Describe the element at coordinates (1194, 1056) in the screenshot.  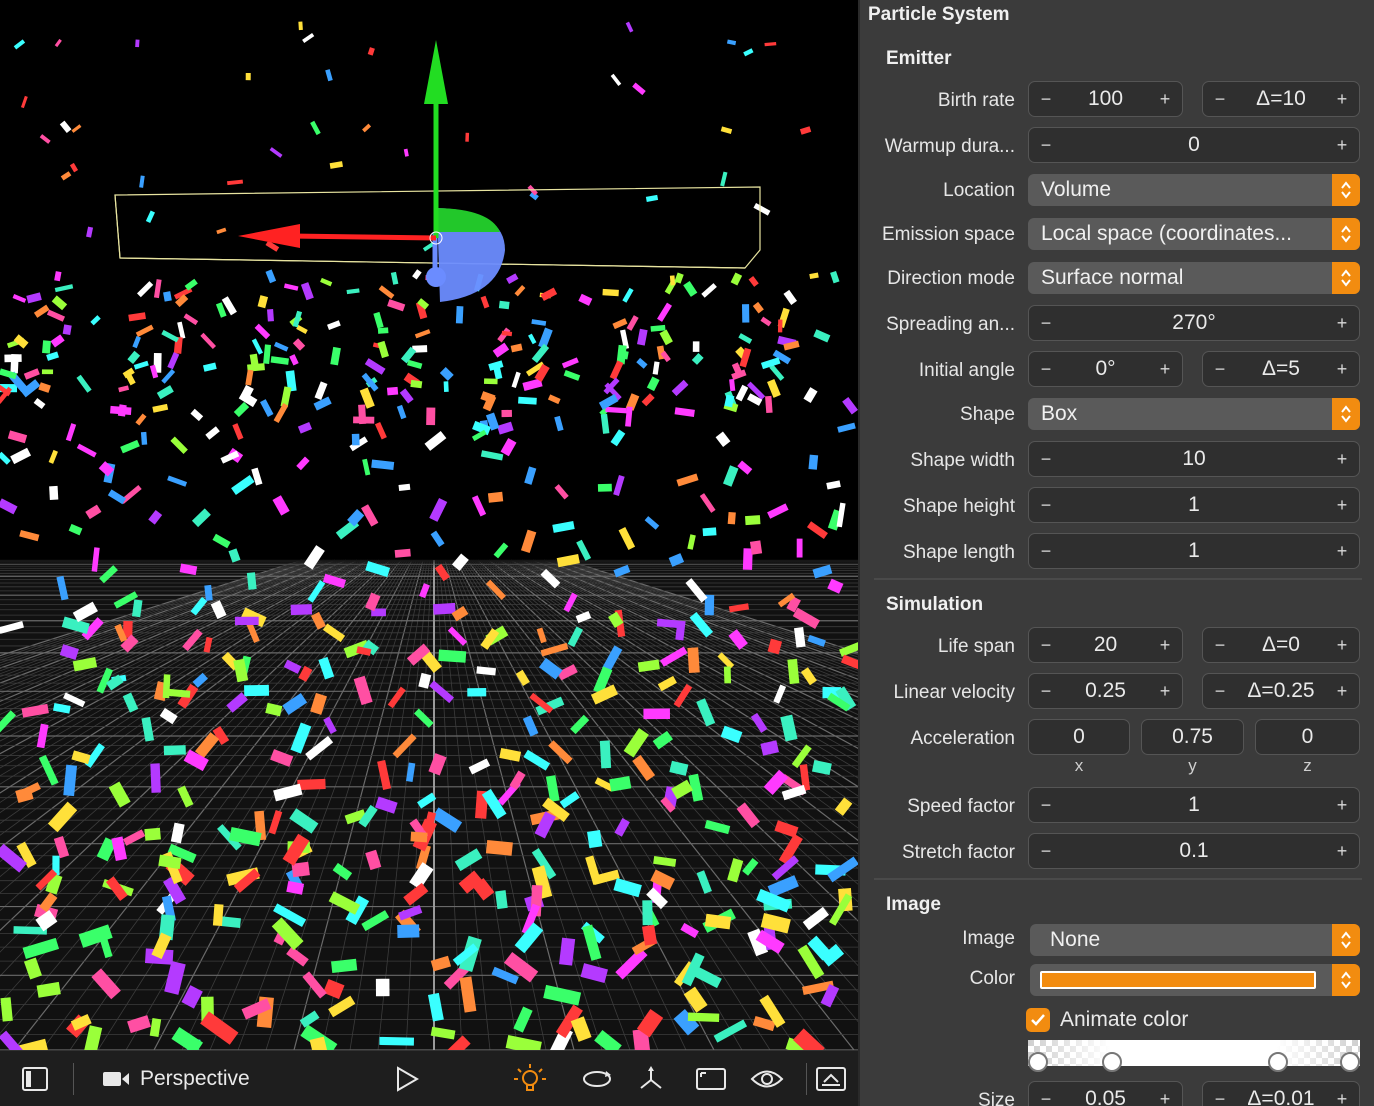
I see `color-gradient-editor` at that location.